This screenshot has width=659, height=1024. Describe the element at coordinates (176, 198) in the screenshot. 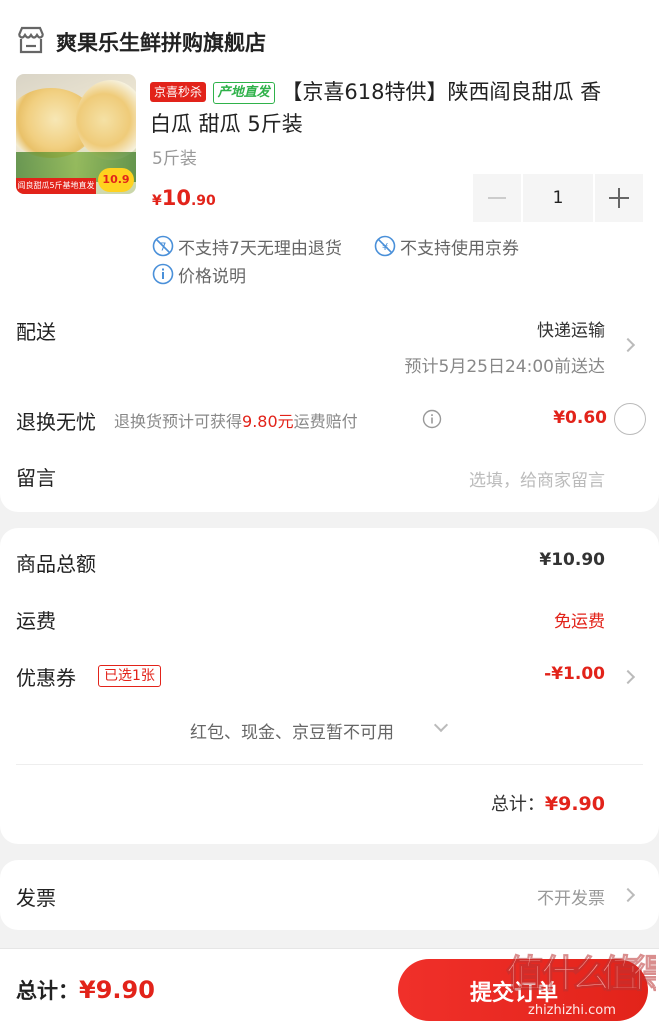

I see `price-integer: 10` at that location.